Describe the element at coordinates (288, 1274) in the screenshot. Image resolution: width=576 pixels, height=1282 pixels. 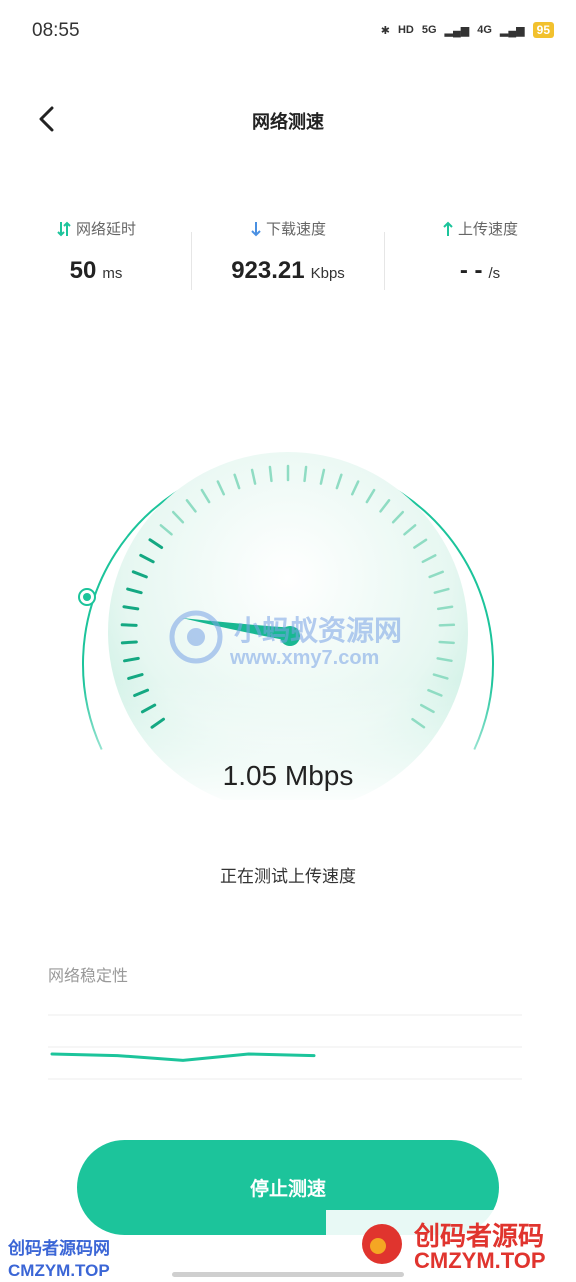
I see `home-indicator` at that location.